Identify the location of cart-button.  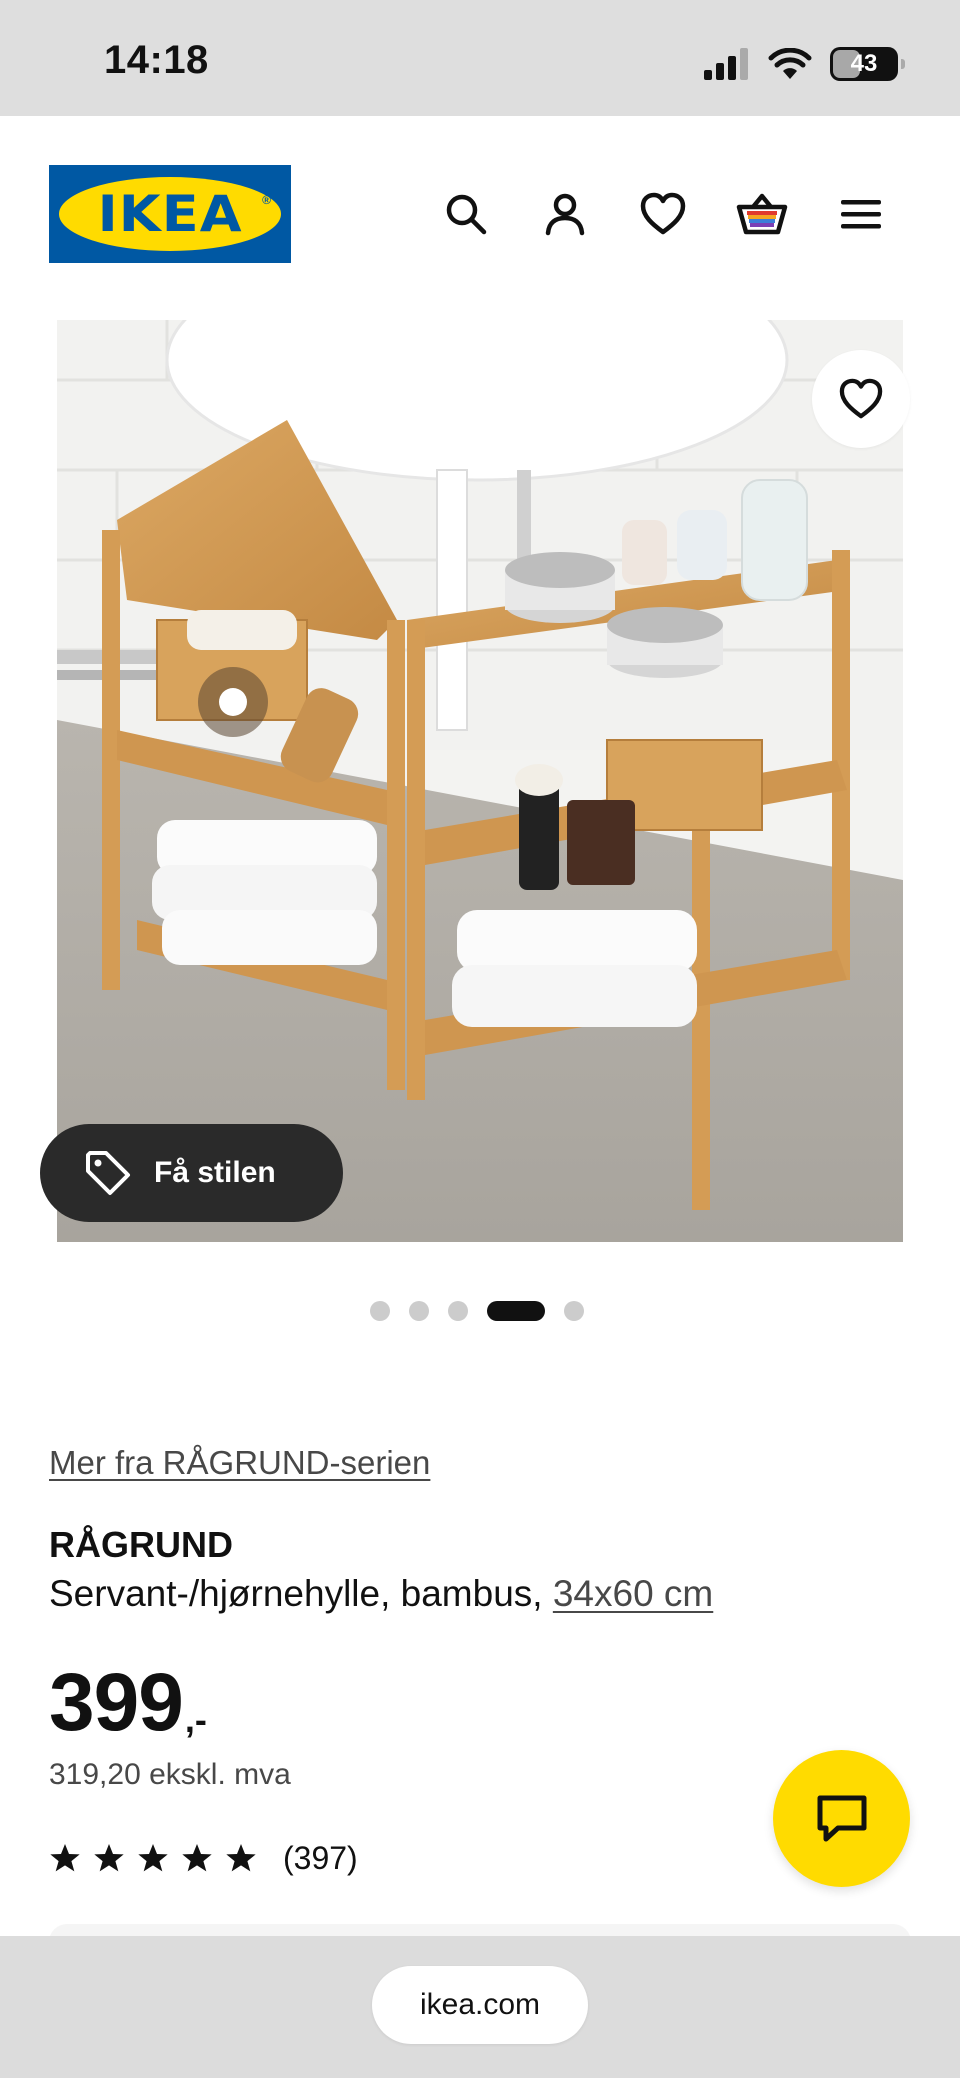
(762, 214).